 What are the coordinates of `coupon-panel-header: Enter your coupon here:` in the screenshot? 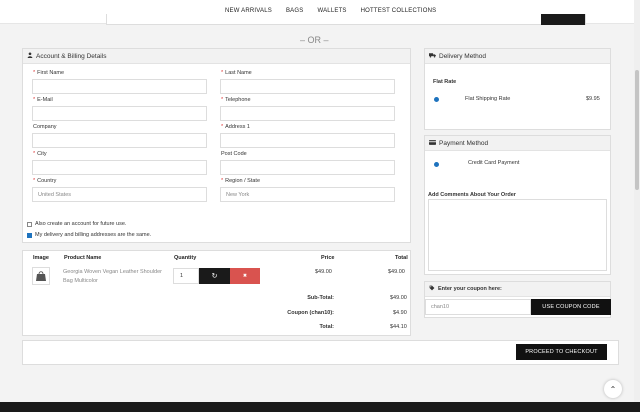 It's located at (517, 289).